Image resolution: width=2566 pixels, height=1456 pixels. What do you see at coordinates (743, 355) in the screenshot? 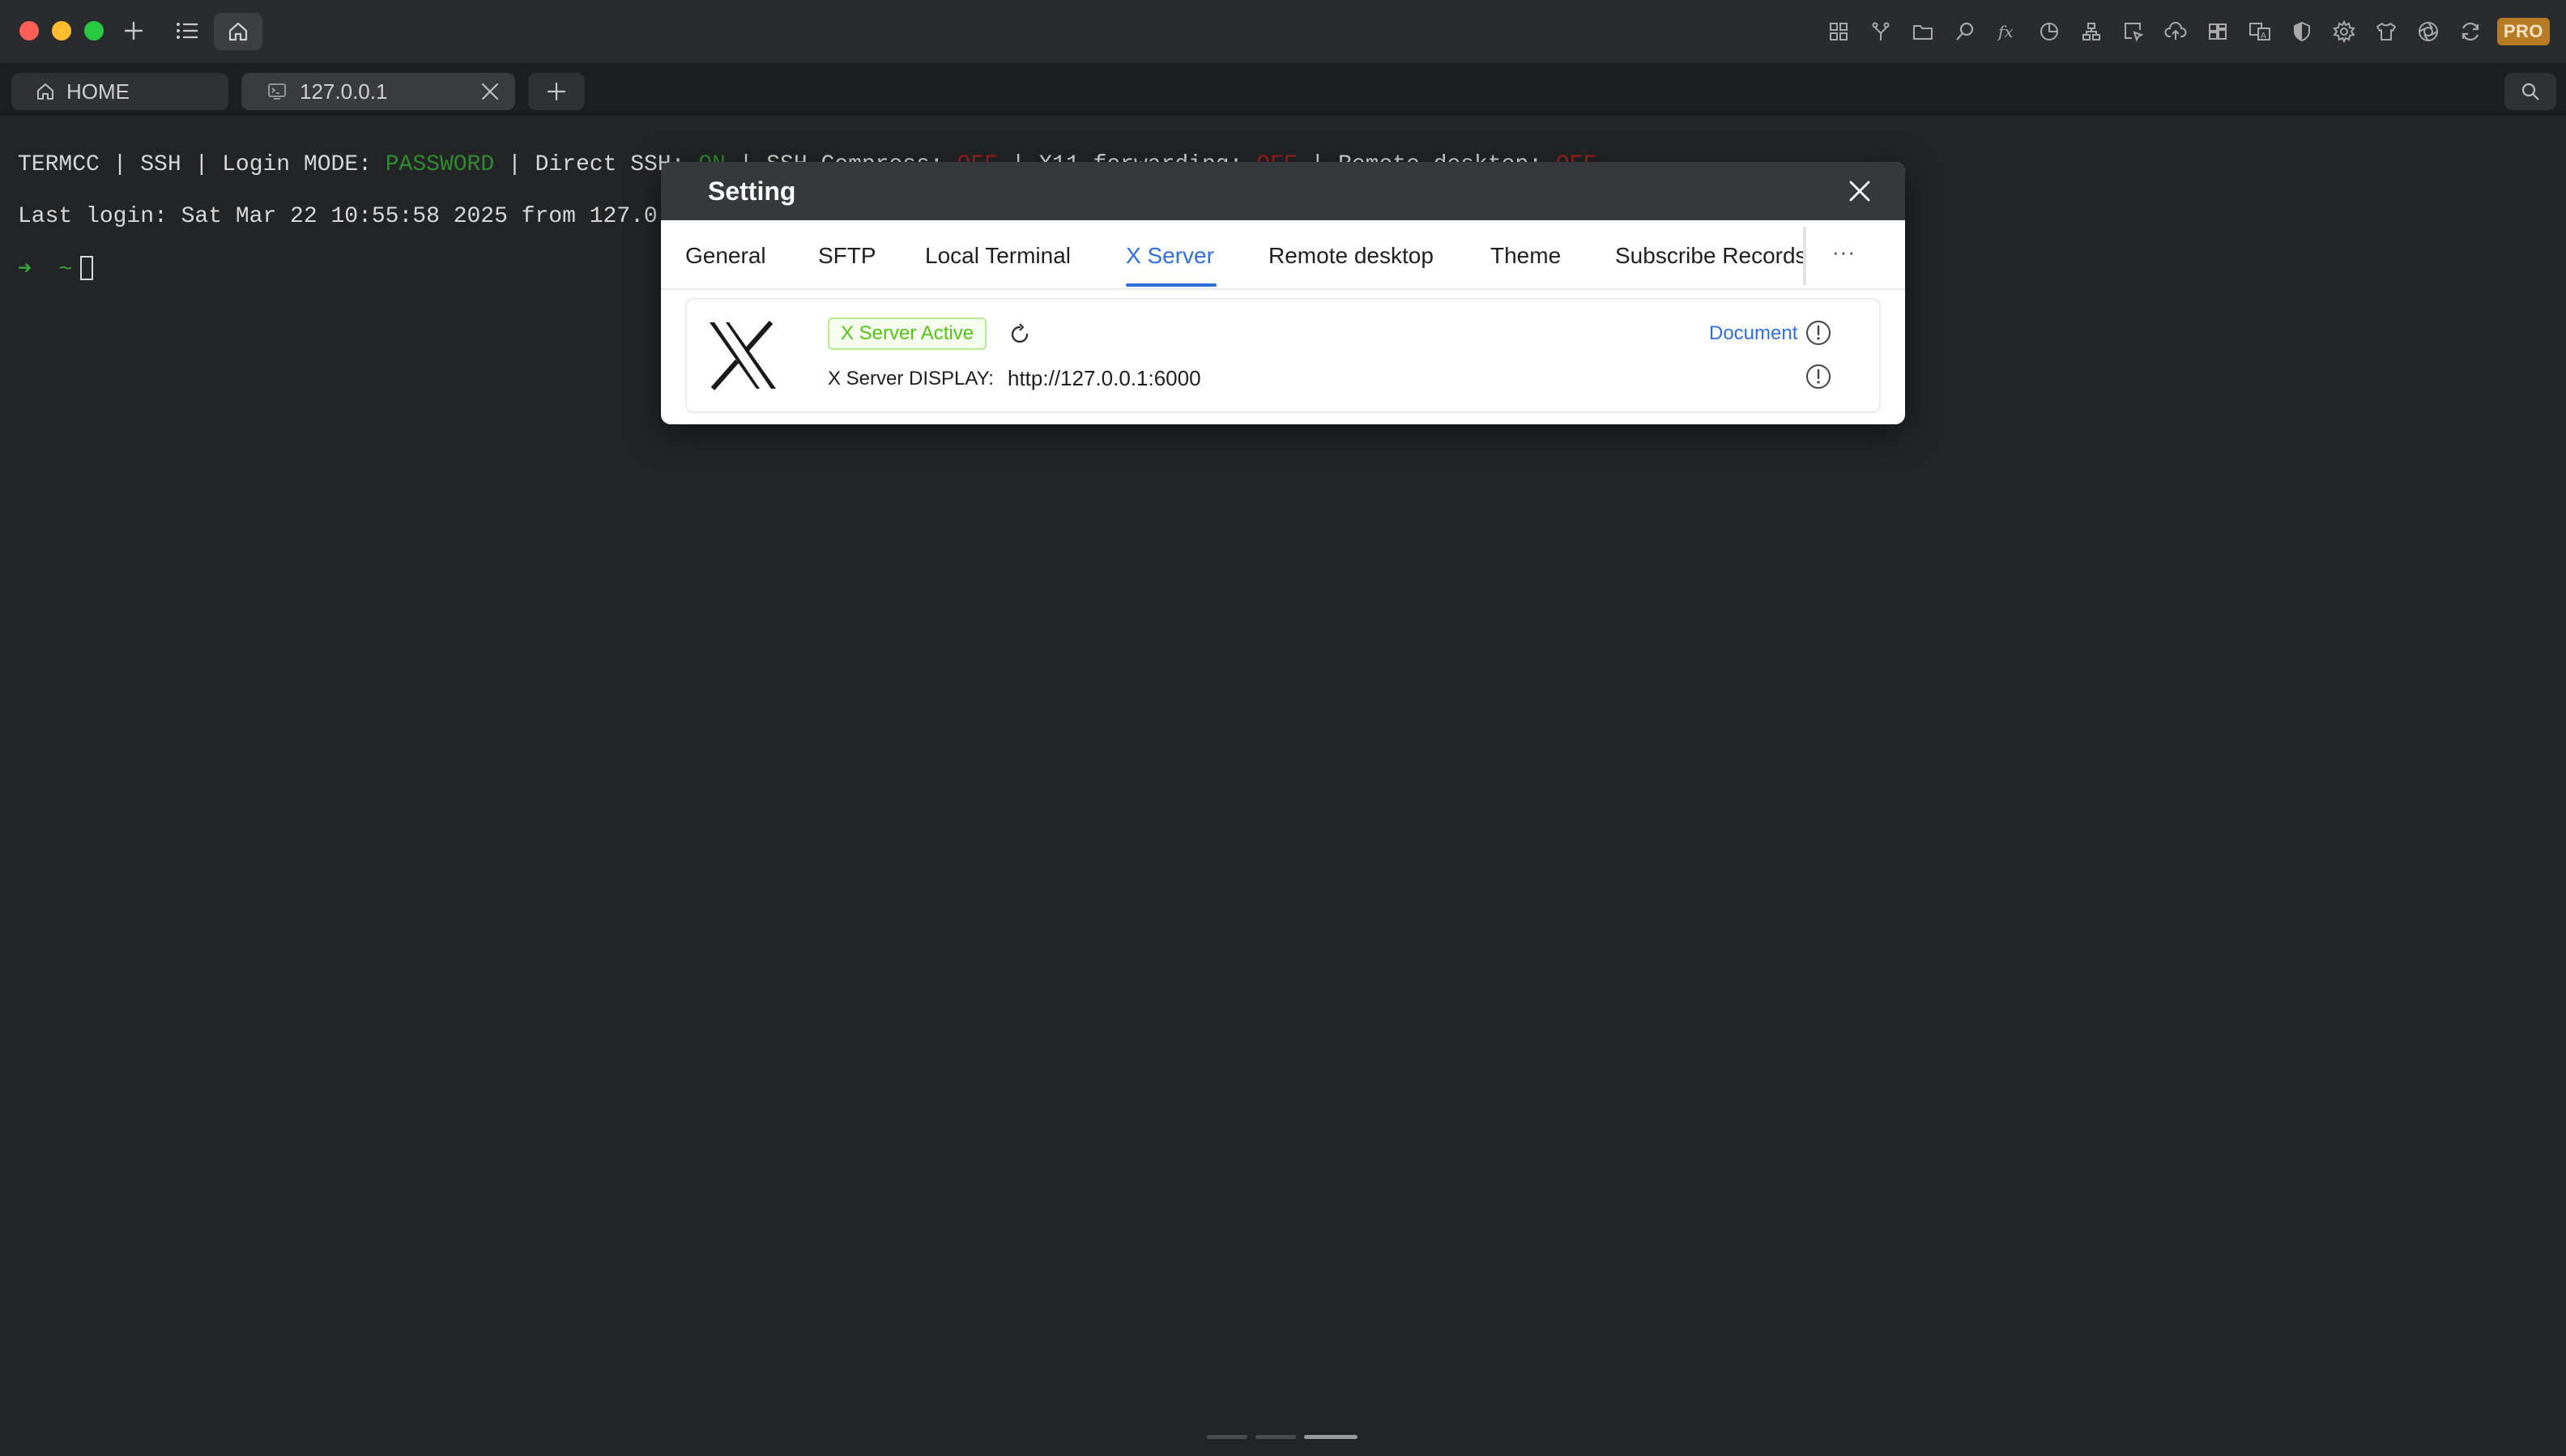
I see `x-logo-icon` at bounding box center [743, 355].